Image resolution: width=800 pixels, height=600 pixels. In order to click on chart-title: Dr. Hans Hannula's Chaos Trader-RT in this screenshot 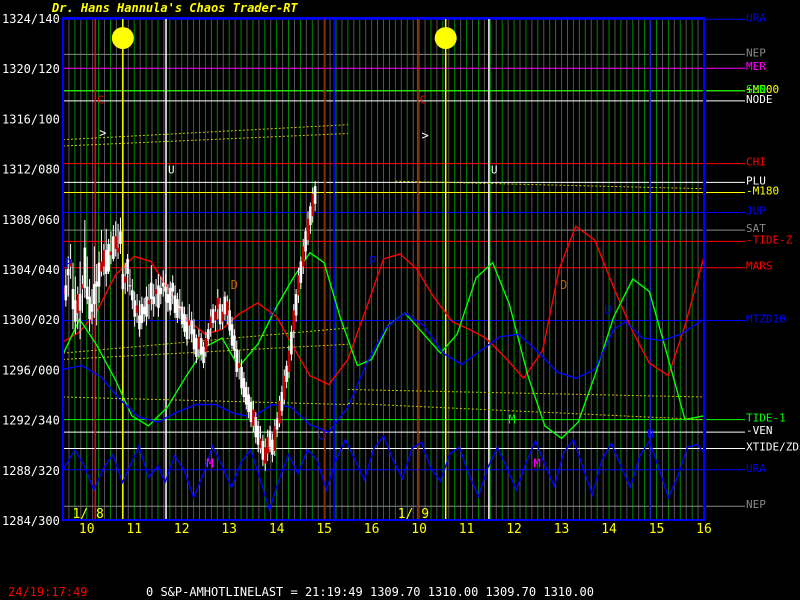, I will do `click(174, 8)`.